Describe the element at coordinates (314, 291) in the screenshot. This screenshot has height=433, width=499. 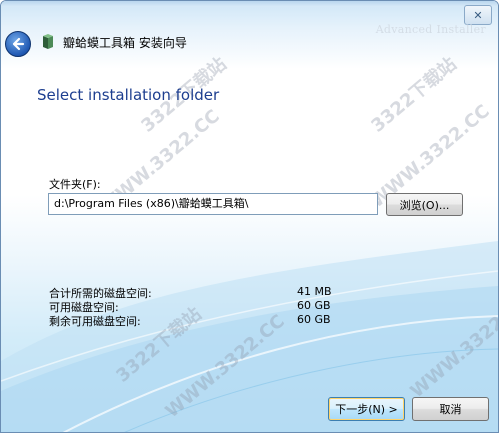
I see `required-space-value: 41 MB` at that location.